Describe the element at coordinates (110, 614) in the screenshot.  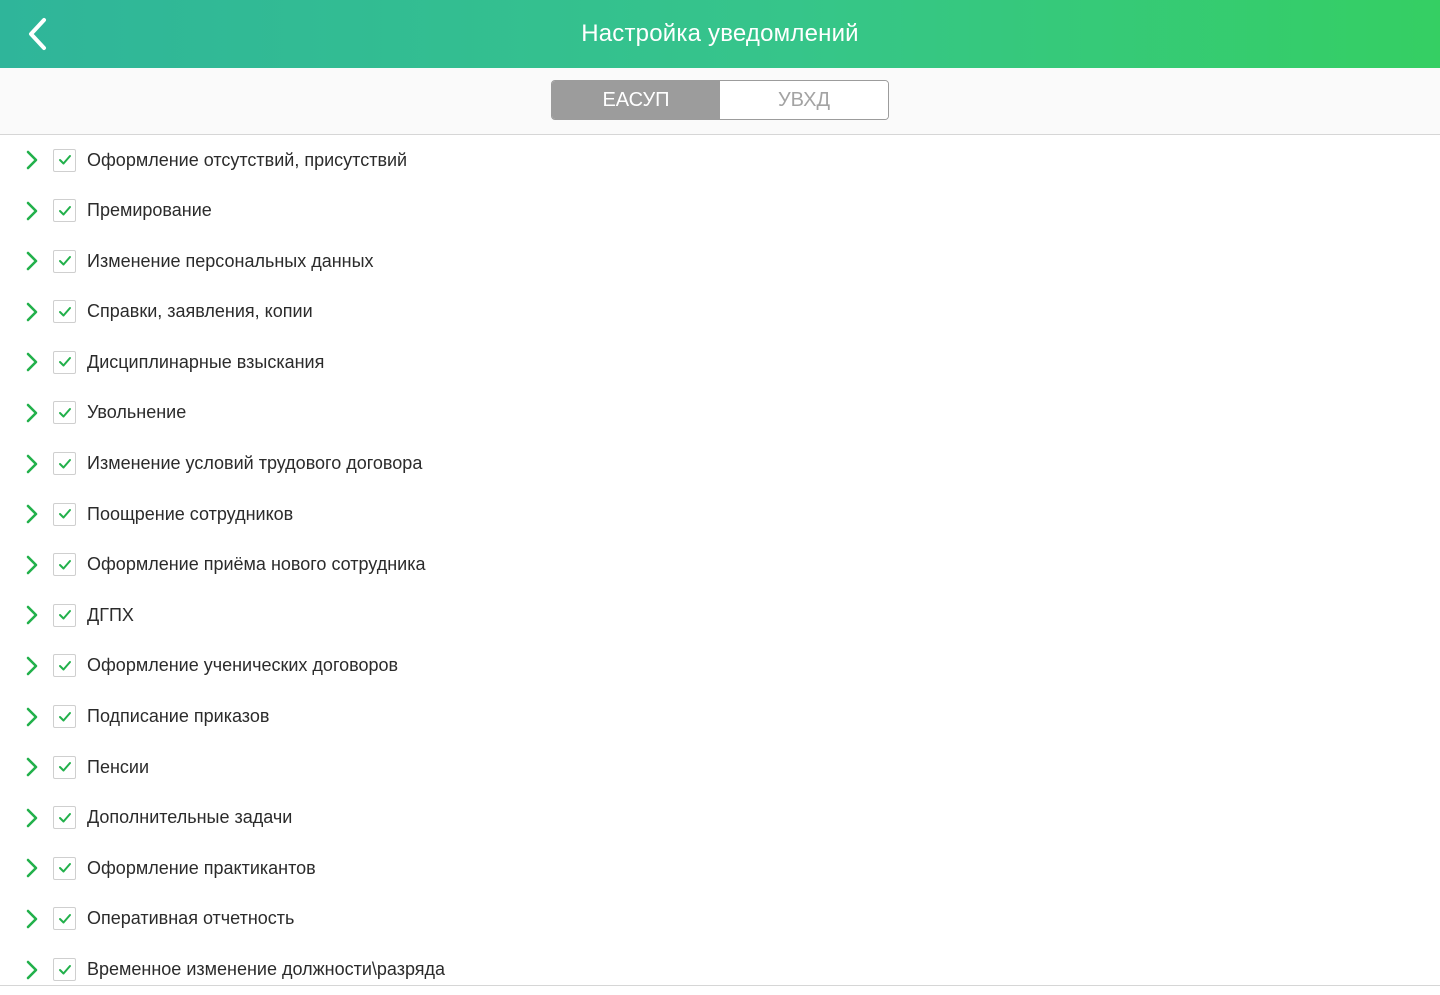
I see `list-item-label: ДГПХ` at that location.